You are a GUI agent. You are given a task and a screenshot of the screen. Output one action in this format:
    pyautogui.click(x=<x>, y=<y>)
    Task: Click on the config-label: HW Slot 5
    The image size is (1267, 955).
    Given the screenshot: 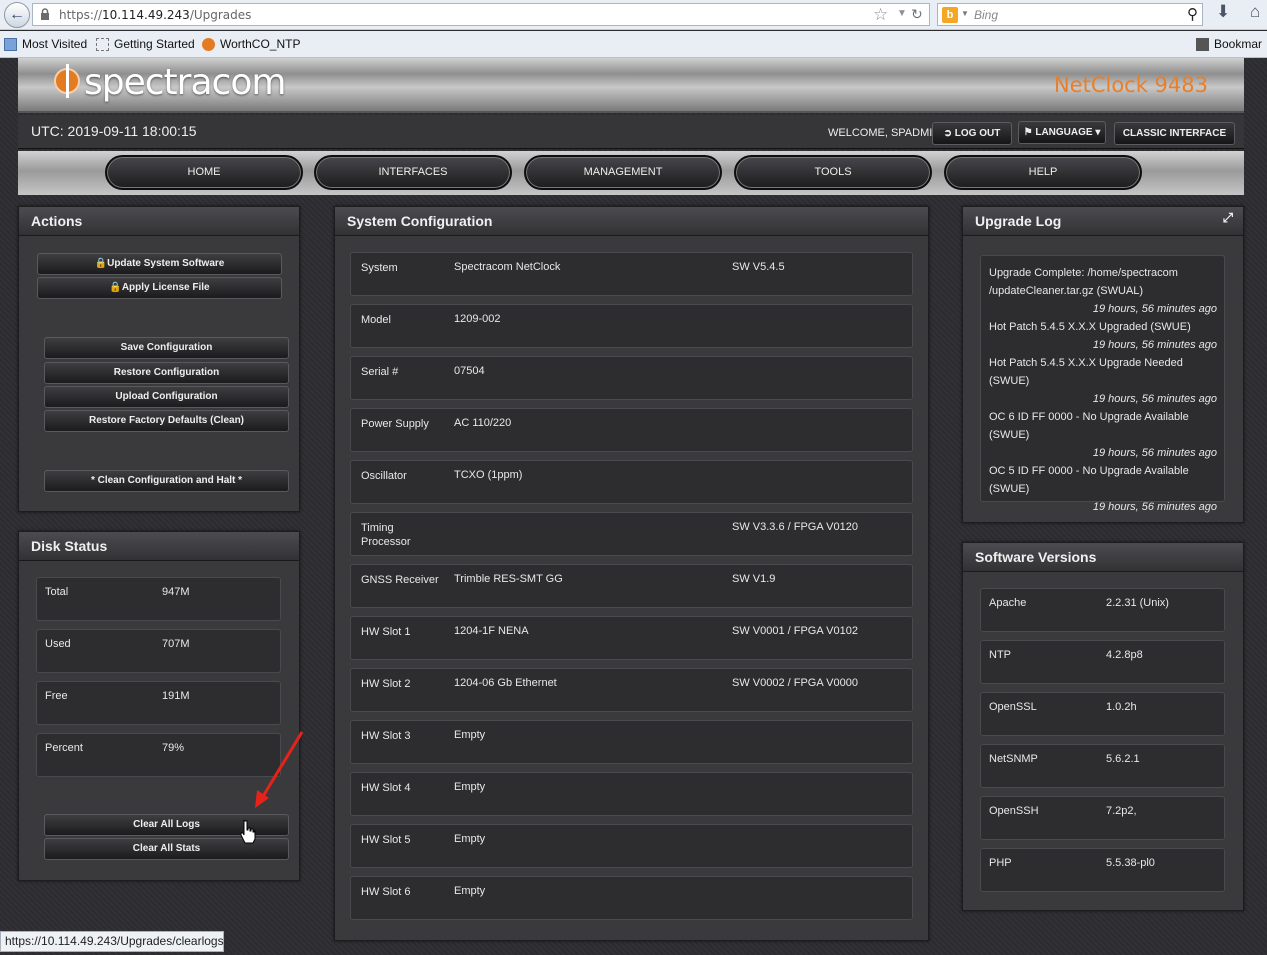 What is the action you would take?
    pyautogui.click(x=386, y=840)
    